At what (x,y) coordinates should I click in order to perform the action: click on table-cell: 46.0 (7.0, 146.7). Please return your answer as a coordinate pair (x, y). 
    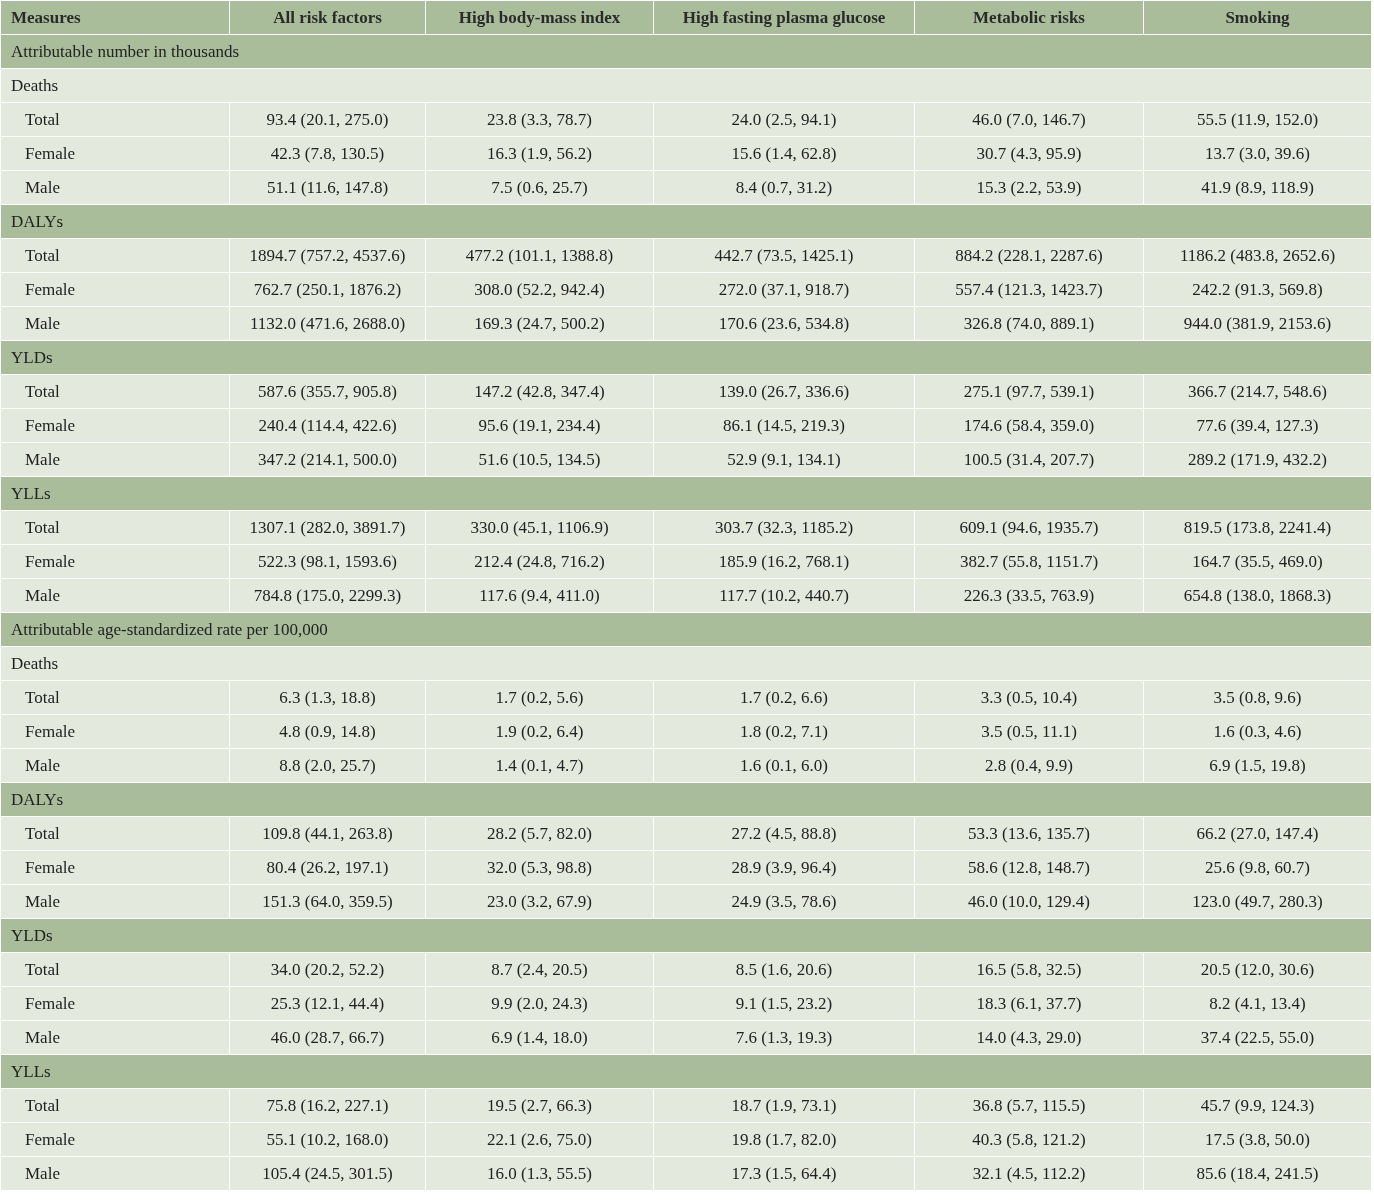
    Looking at the image, I should click on (1029, 119).